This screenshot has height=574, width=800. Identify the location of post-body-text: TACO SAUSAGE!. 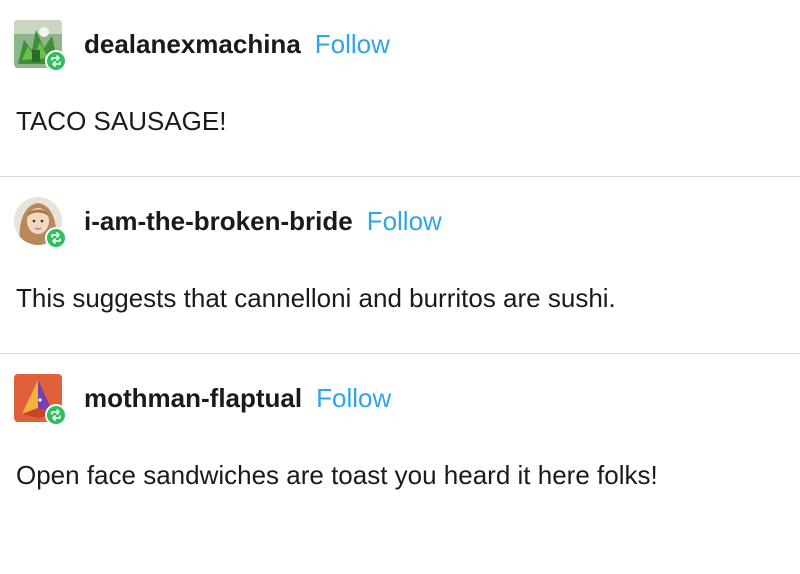
(121, 121).